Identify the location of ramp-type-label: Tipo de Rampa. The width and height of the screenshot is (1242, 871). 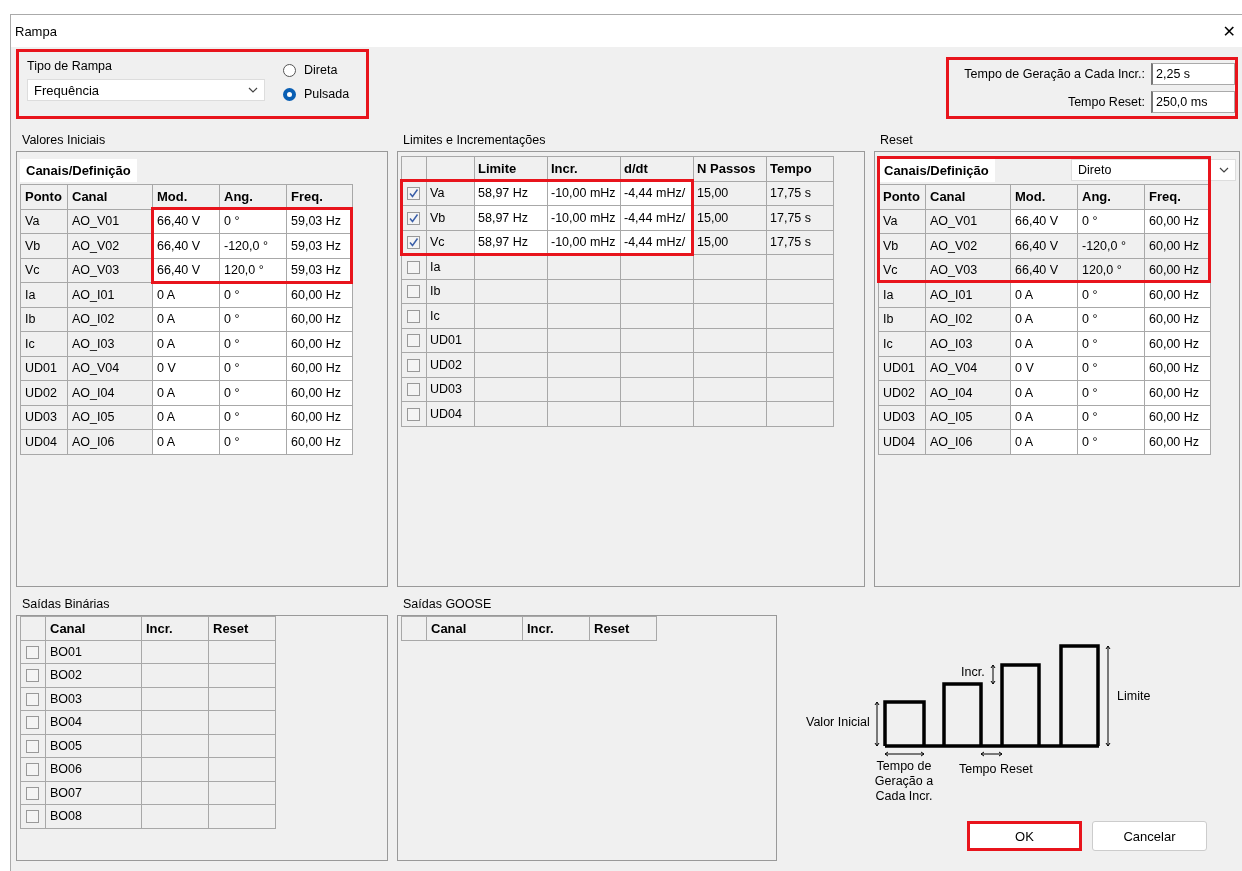
(70, 66).